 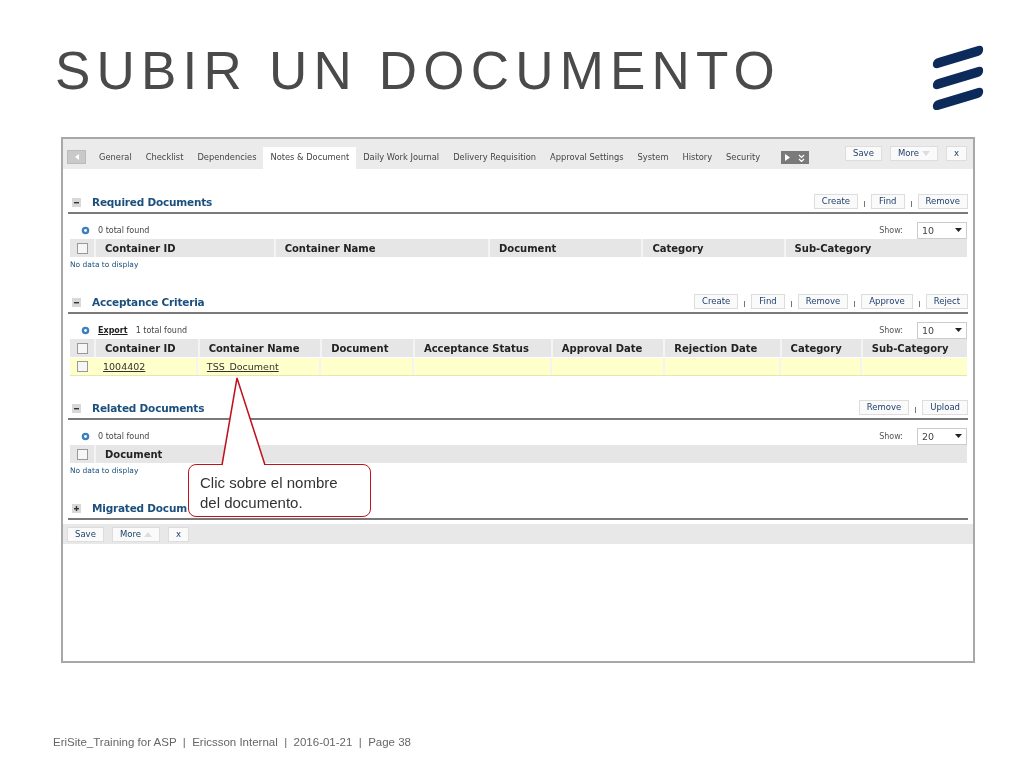 What do you see at coordinates (161, 330) in the screenshot?
I see `result-count: 1 total found` at bounding box center [161, 330].